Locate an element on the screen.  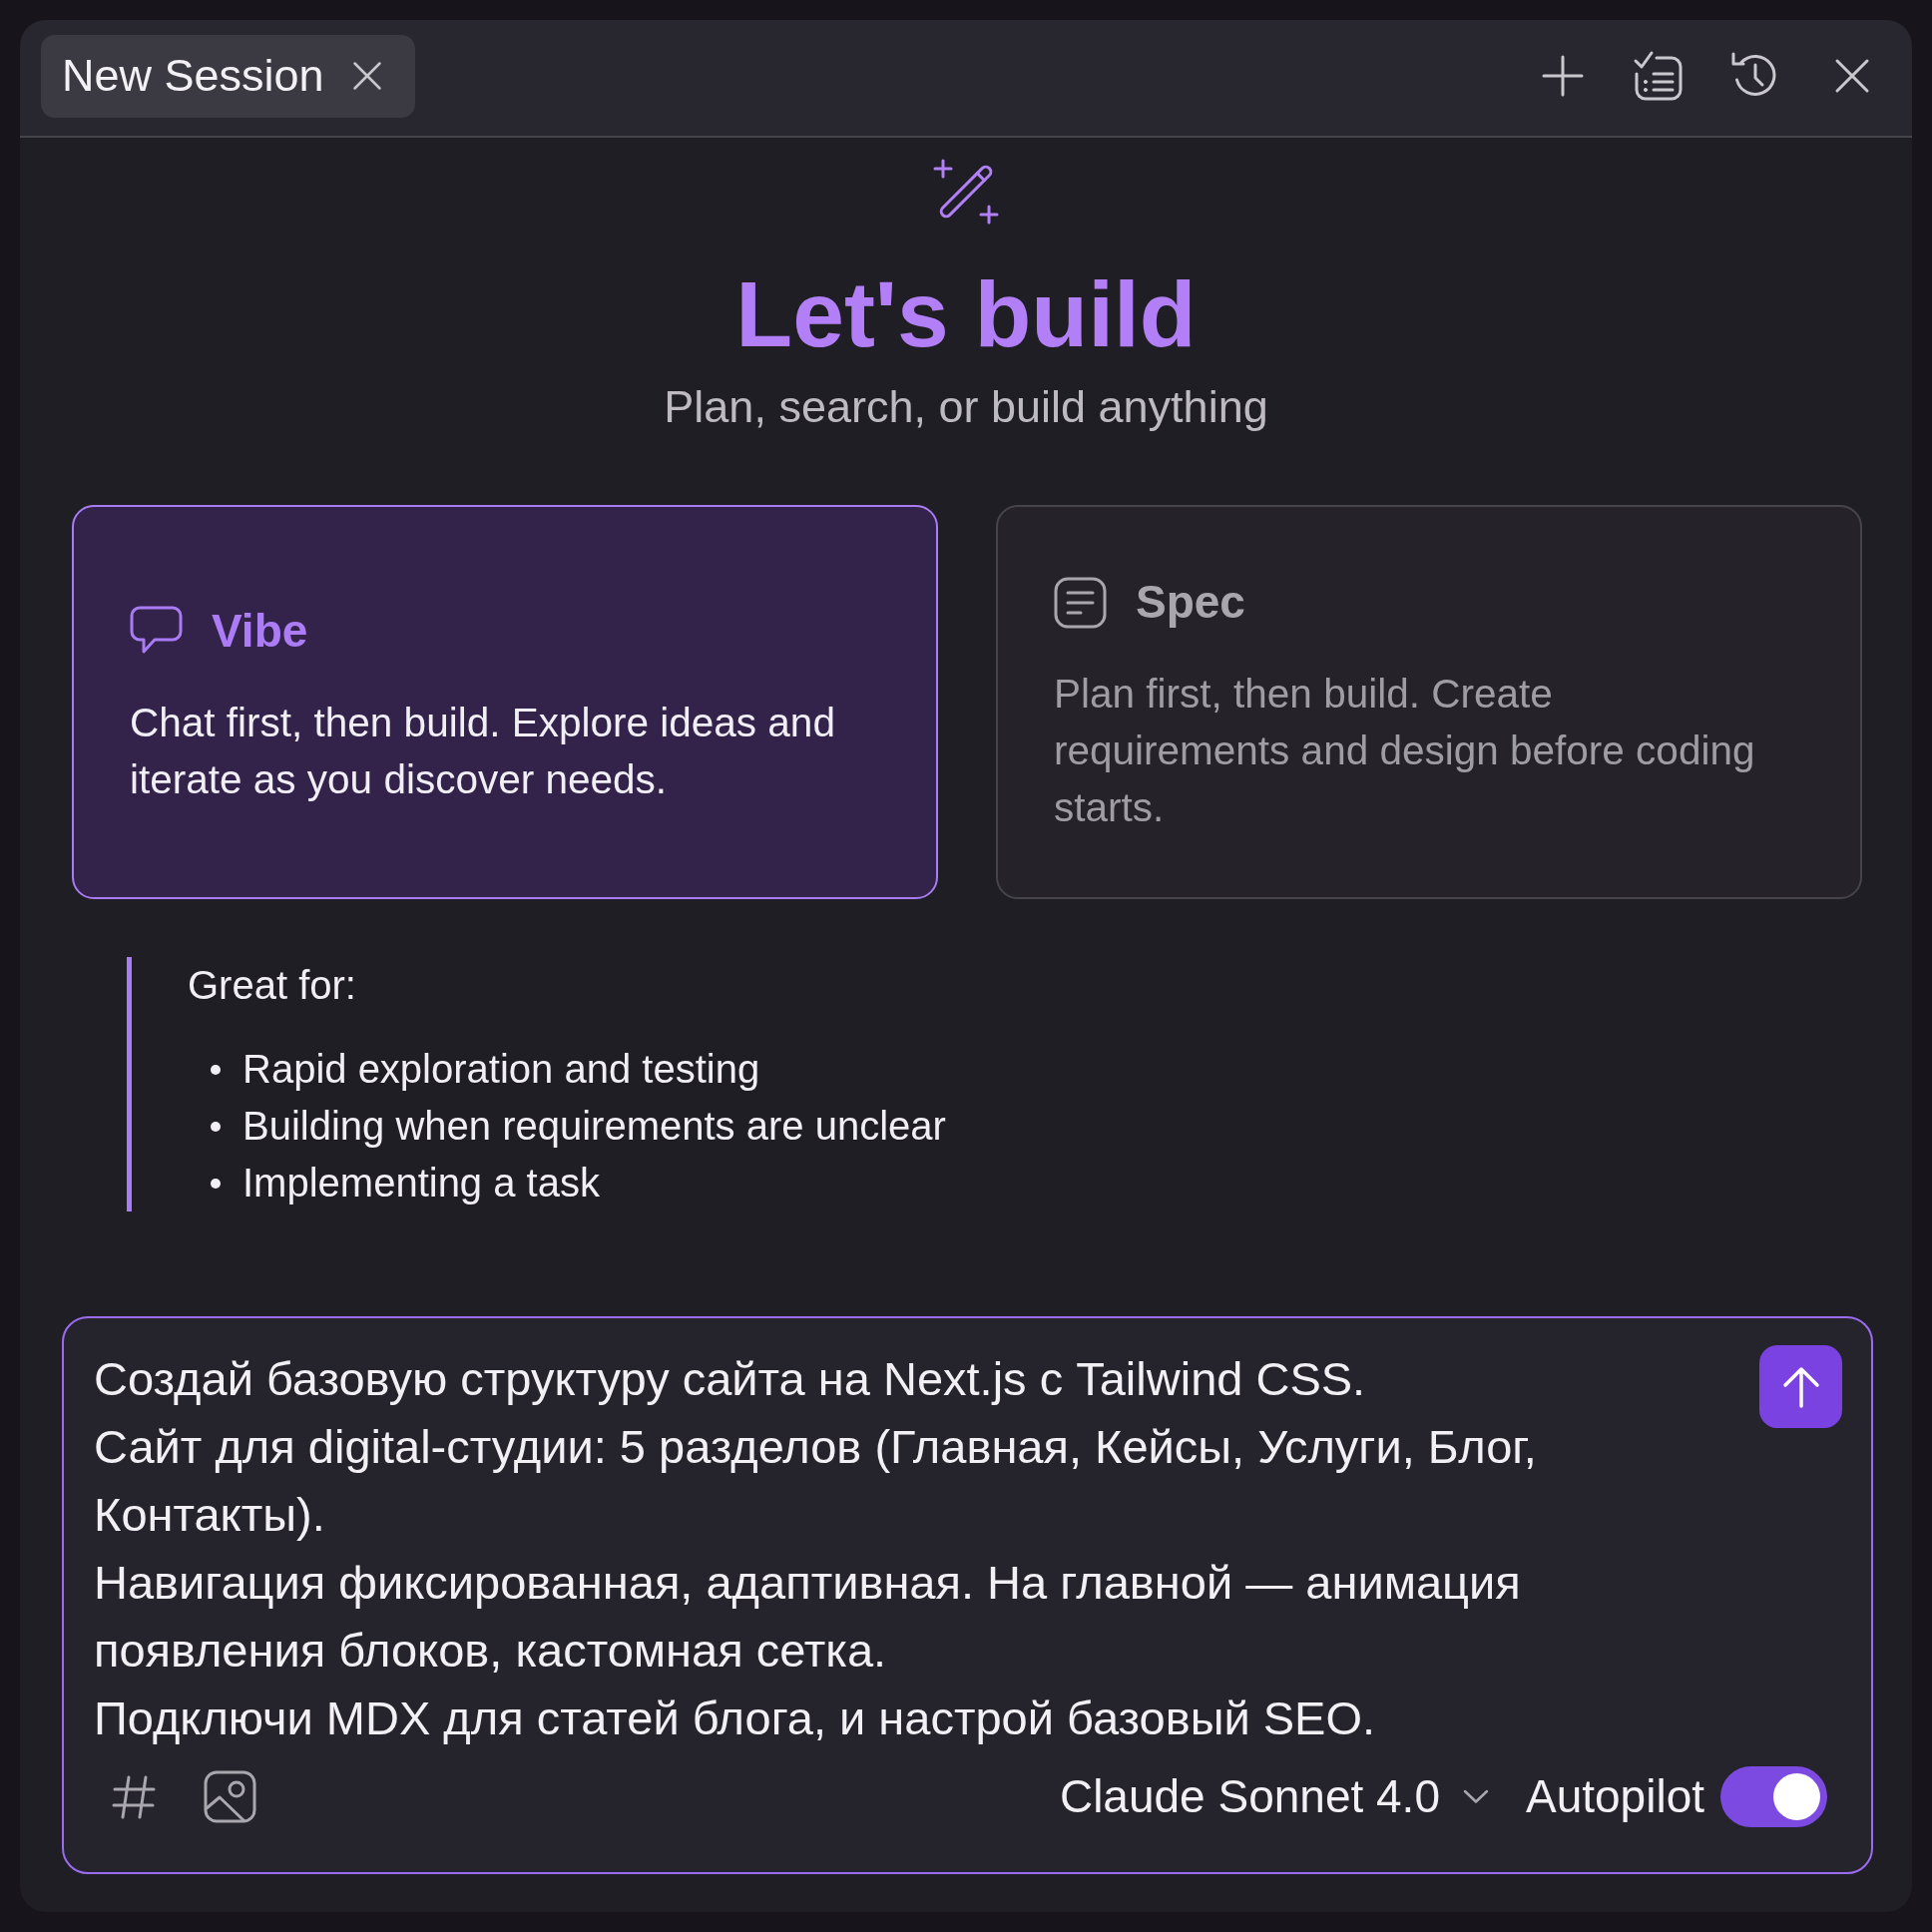
mode-card: Vibe Chat first, then build. Explore ideas and iterate as you discover needs. is located at coordinates (505, 702).